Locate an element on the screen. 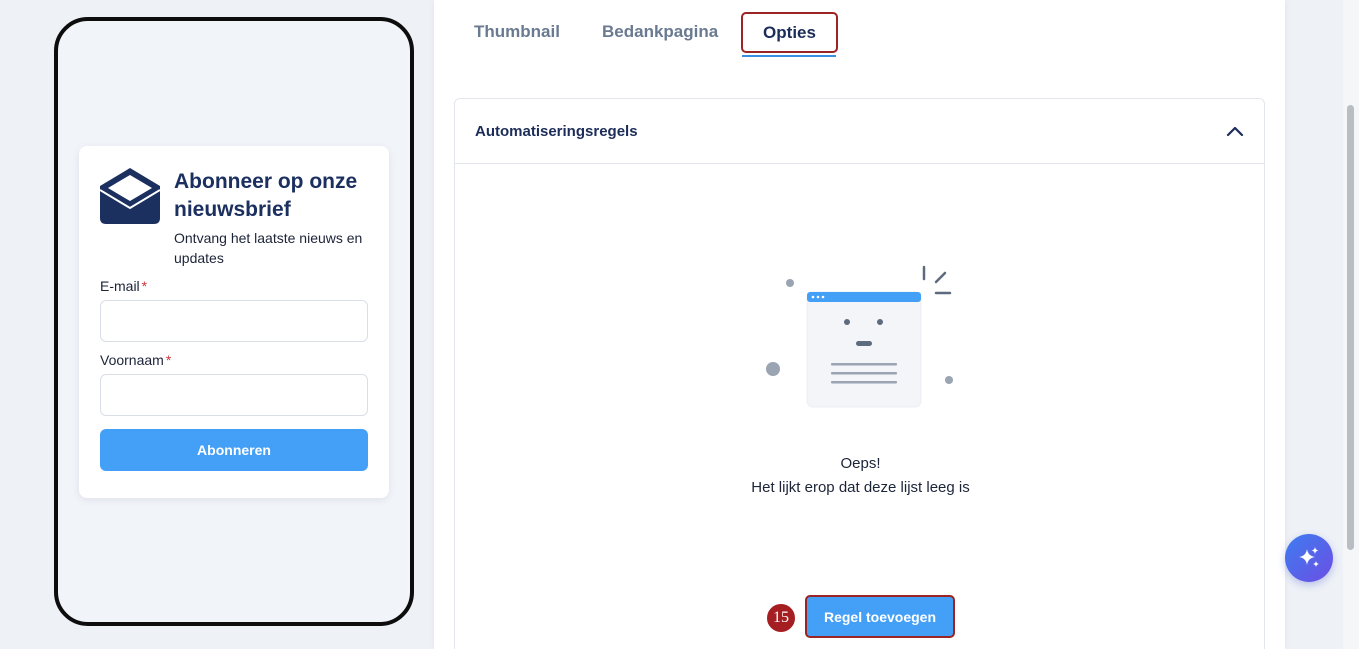 The height and width of the screenshot is (649, 1359). empty-state-subtitle: Het lijkt erop dat deze lijst leeg is is located at coordinates (860, 487).